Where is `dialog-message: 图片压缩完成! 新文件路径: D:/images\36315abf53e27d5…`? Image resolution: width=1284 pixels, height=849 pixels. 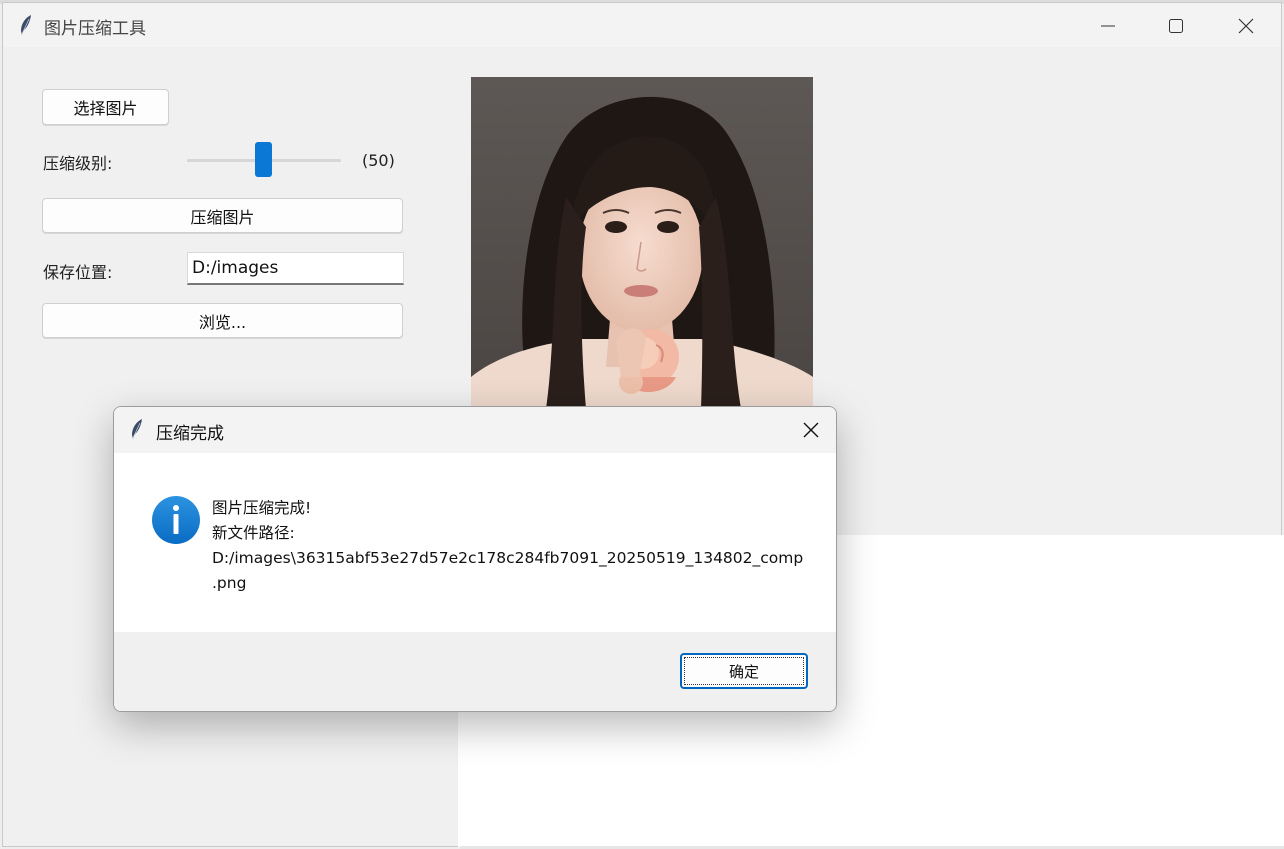 dialog-message: 图片压缩完成! 新文件路径: D:/images\36315abf53e27d5… is located at coordinates (508, 546).